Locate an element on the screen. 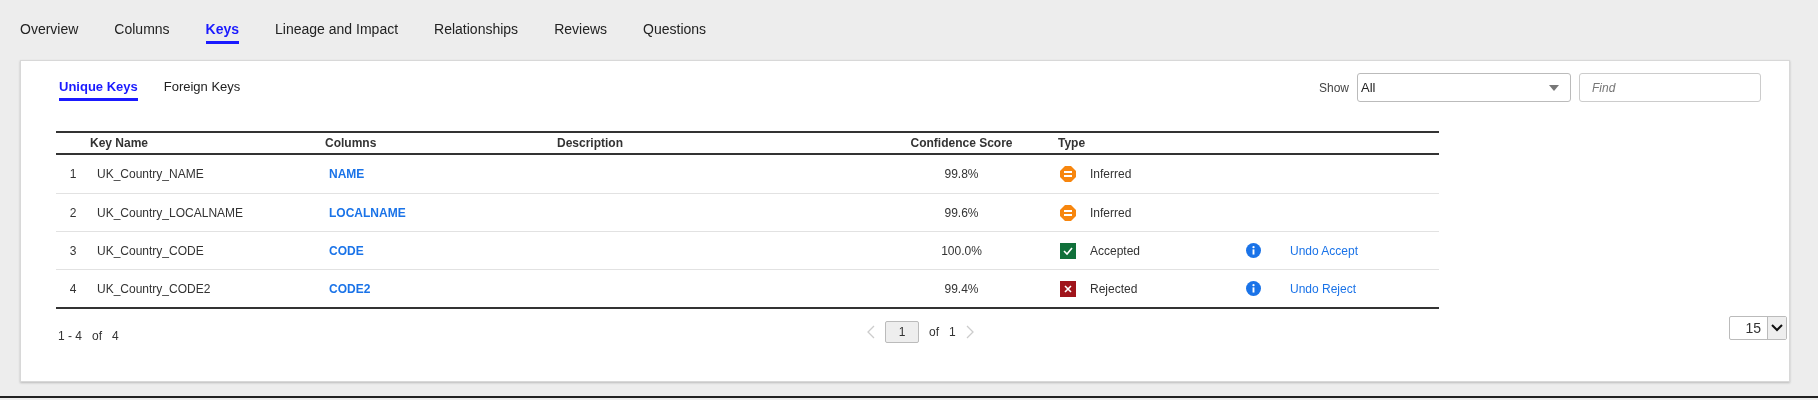  table-cell-text: UK_Country_CODE2 is located at coordinates (154, 289).